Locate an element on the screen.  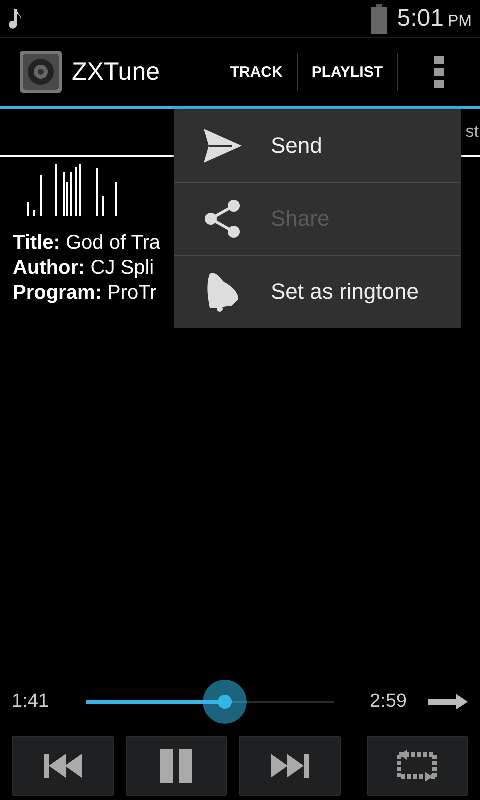
repeat-icon is located at coordinates (417, 766).